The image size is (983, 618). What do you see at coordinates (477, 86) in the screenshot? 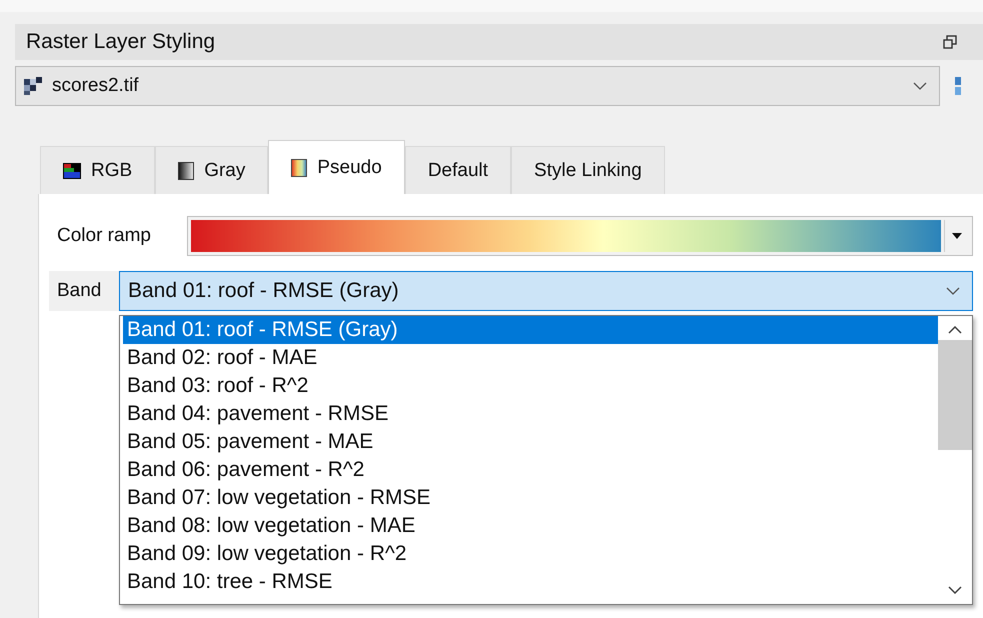
I see `layer-select: scores2.tif` at bounding box center [477, 86].